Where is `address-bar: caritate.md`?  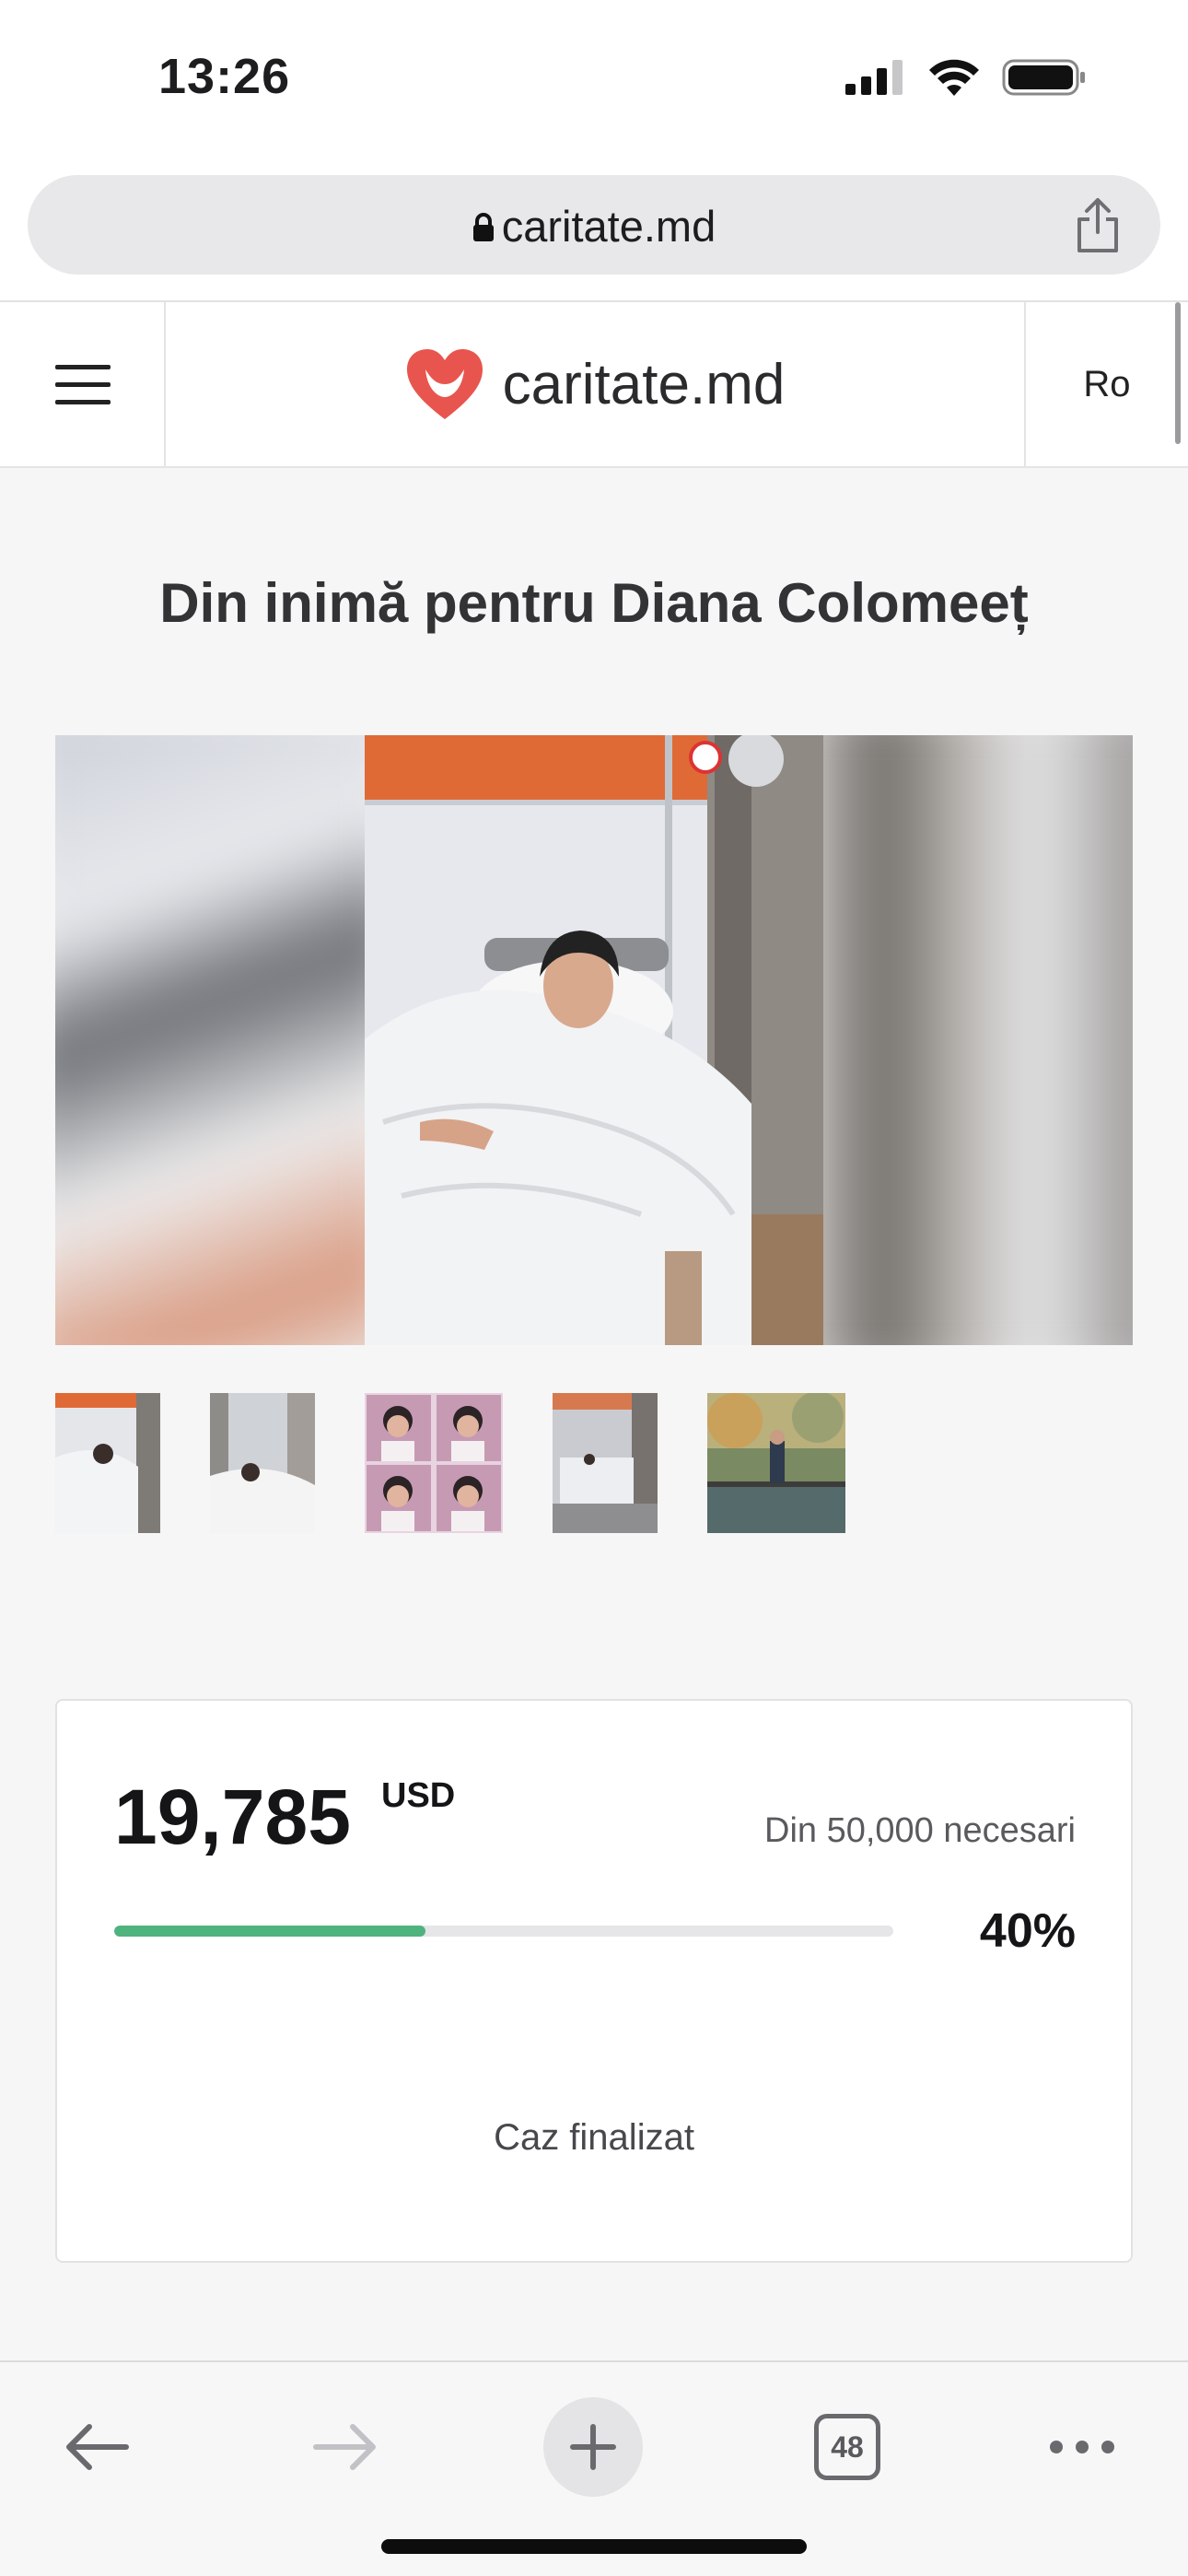
address-bar: caritate.md is located at coordinates (594, 225).